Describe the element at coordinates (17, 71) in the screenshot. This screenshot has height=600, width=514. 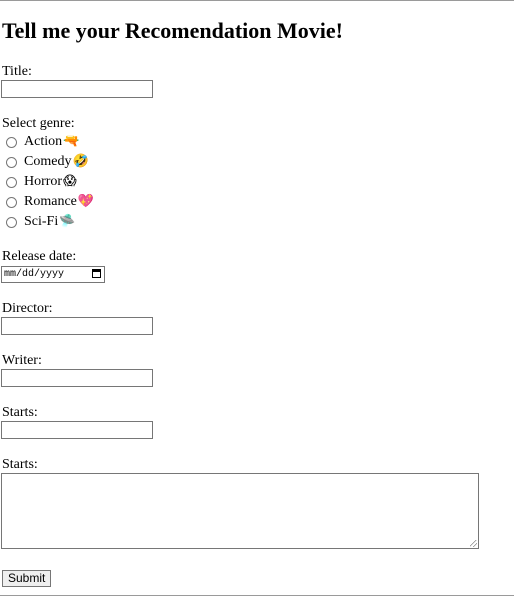
I see `title-label: Title:` at that location.